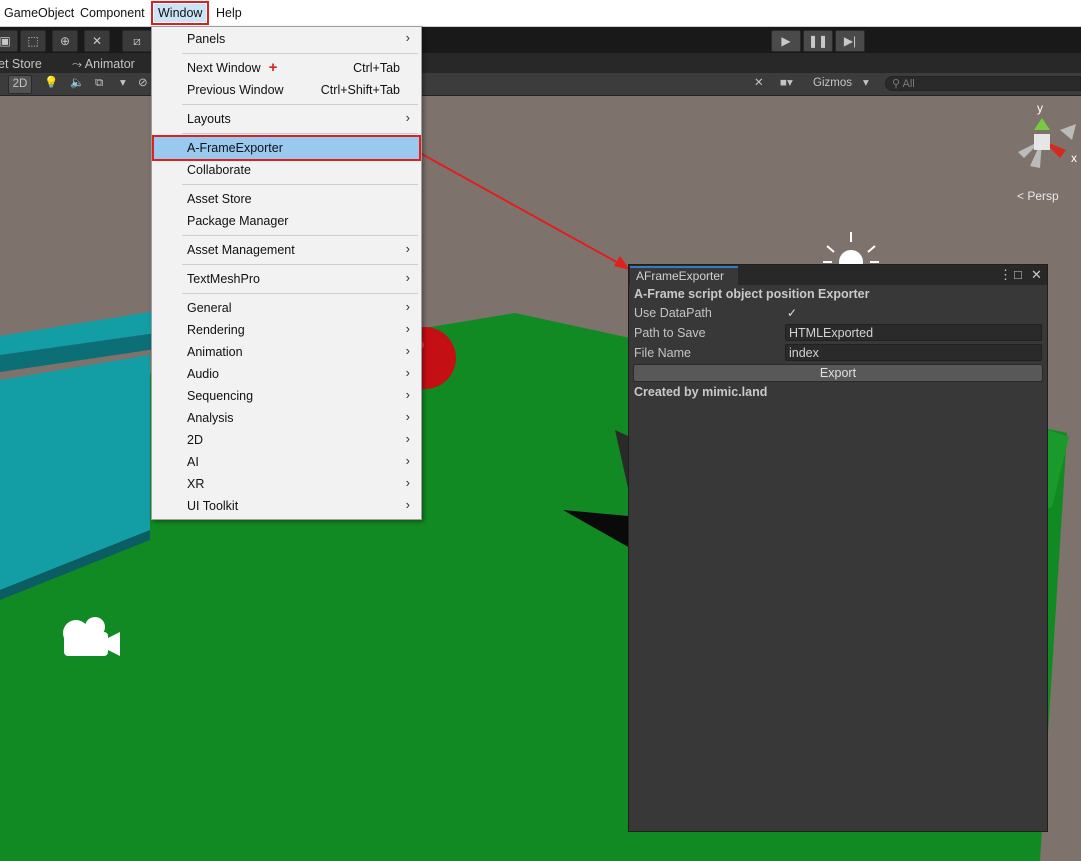  What do you see at coordinates (286, 462) in the screenshot?
I see `menu-item-ai: AI ›` at bounding box center [286, 462].